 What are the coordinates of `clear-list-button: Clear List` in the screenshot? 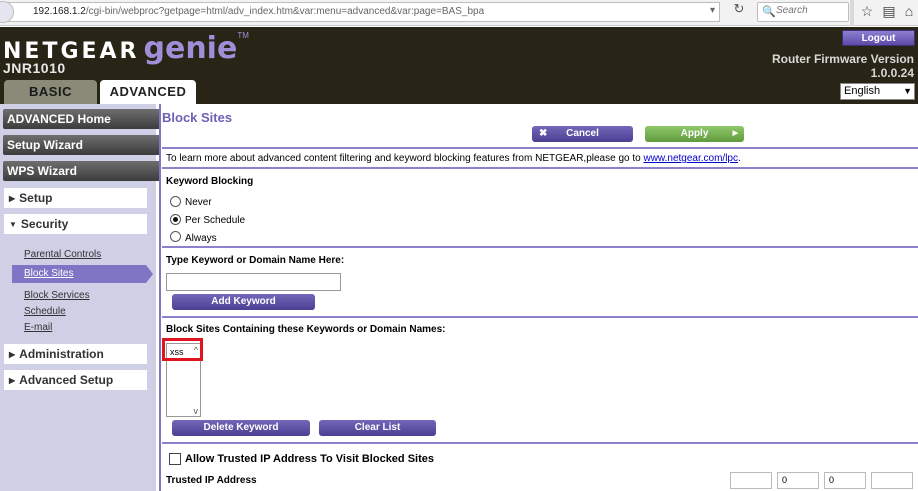 It's located at (377, 428).